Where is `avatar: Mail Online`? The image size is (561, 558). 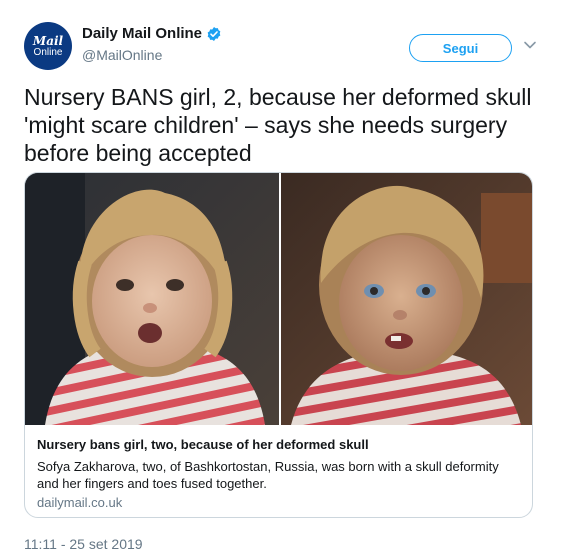 avatar: Mail Online is located at coordinates (48, 46).